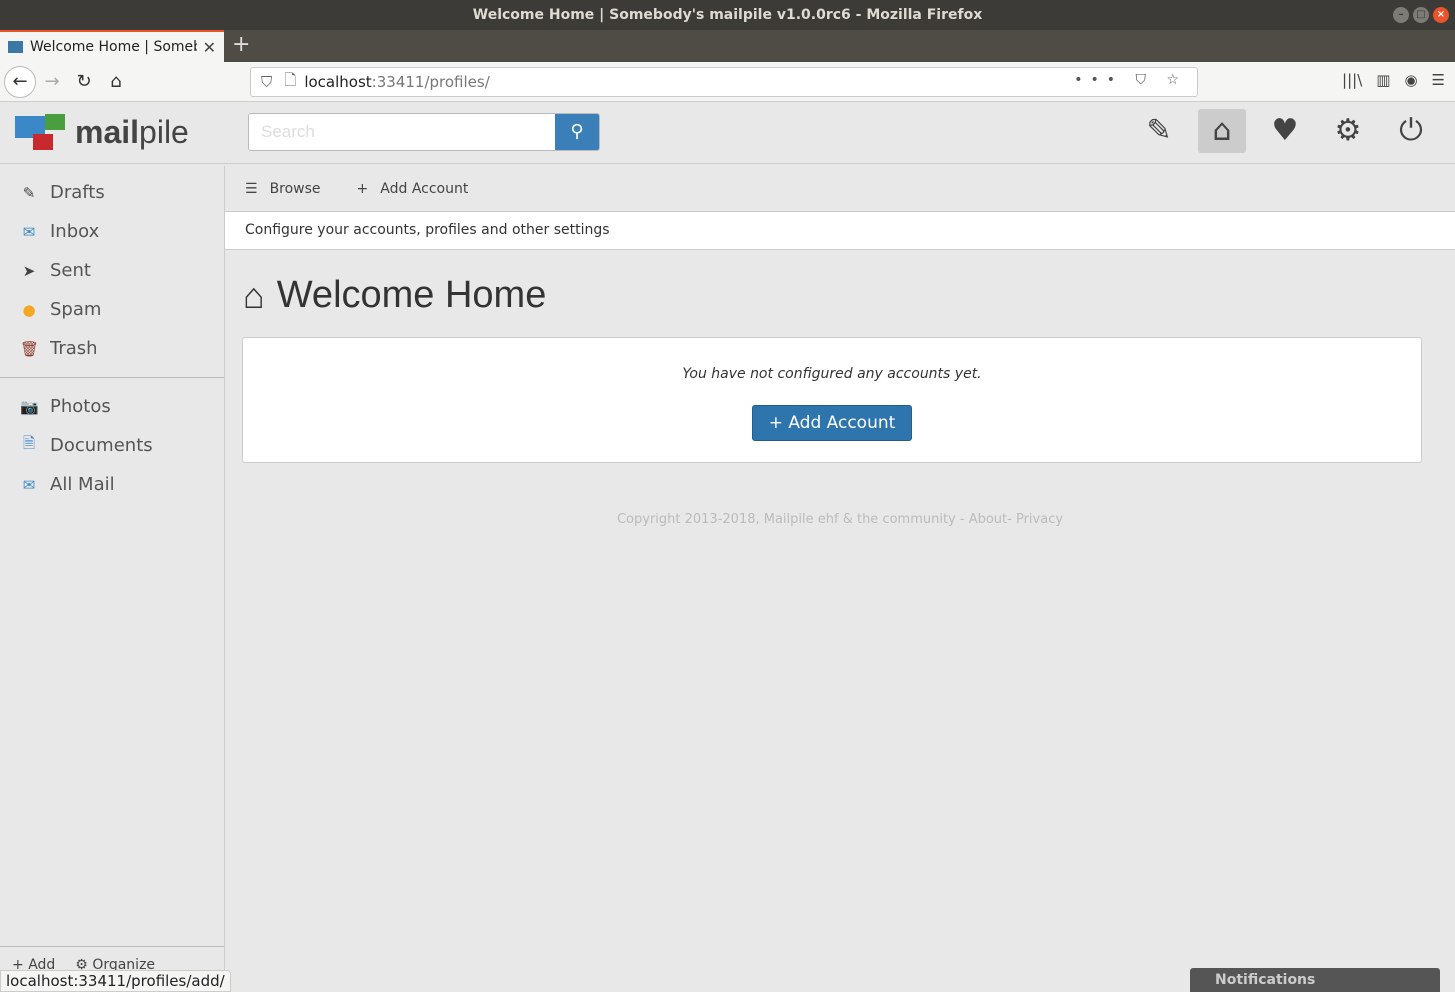 The width and height of the screenshot is (1455, 992). I want to click on page-title-text: Welcome Home, so click(411, 295).